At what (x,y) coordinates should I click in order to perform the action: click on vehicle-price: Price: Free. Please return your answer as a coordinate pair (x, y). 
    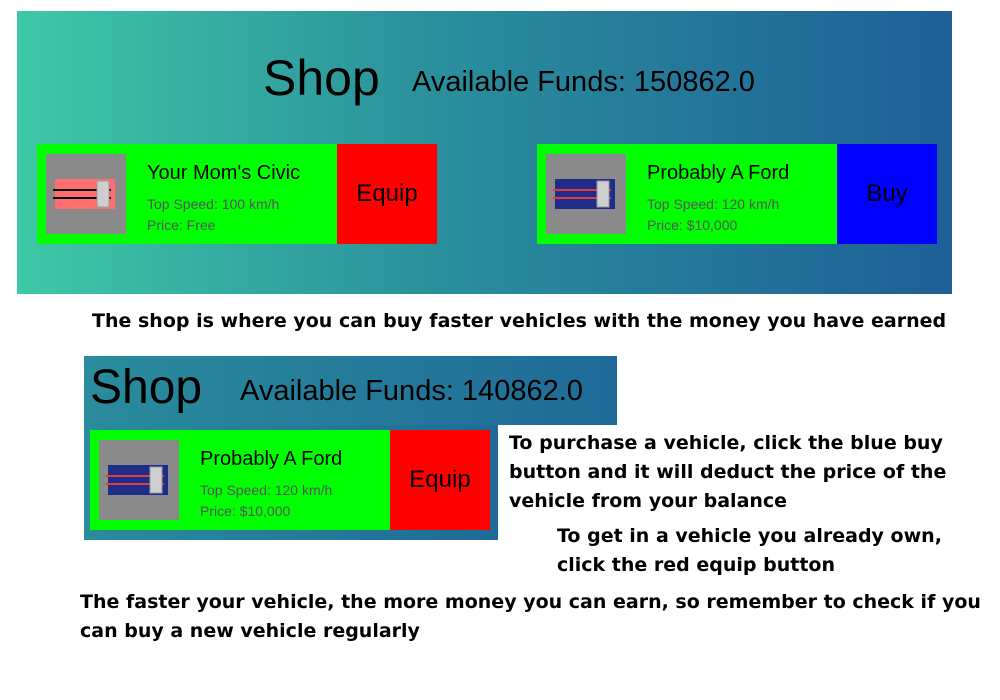
    Looking at the image, I should click on (181, 225).